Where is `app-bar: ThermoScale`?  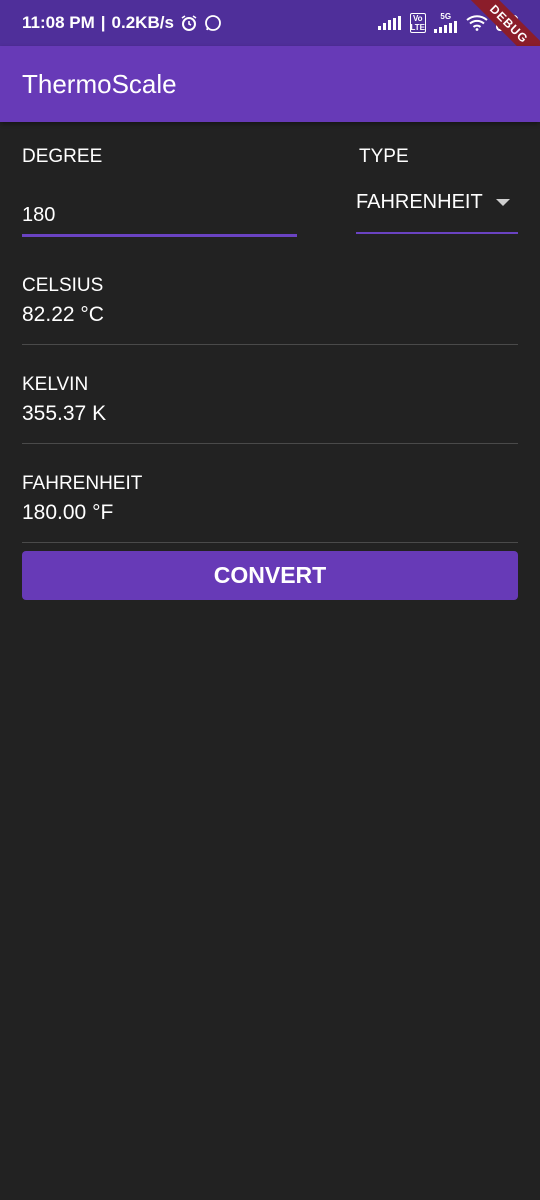 app-bar: ThermoScale is located at coordinates (270, 84).